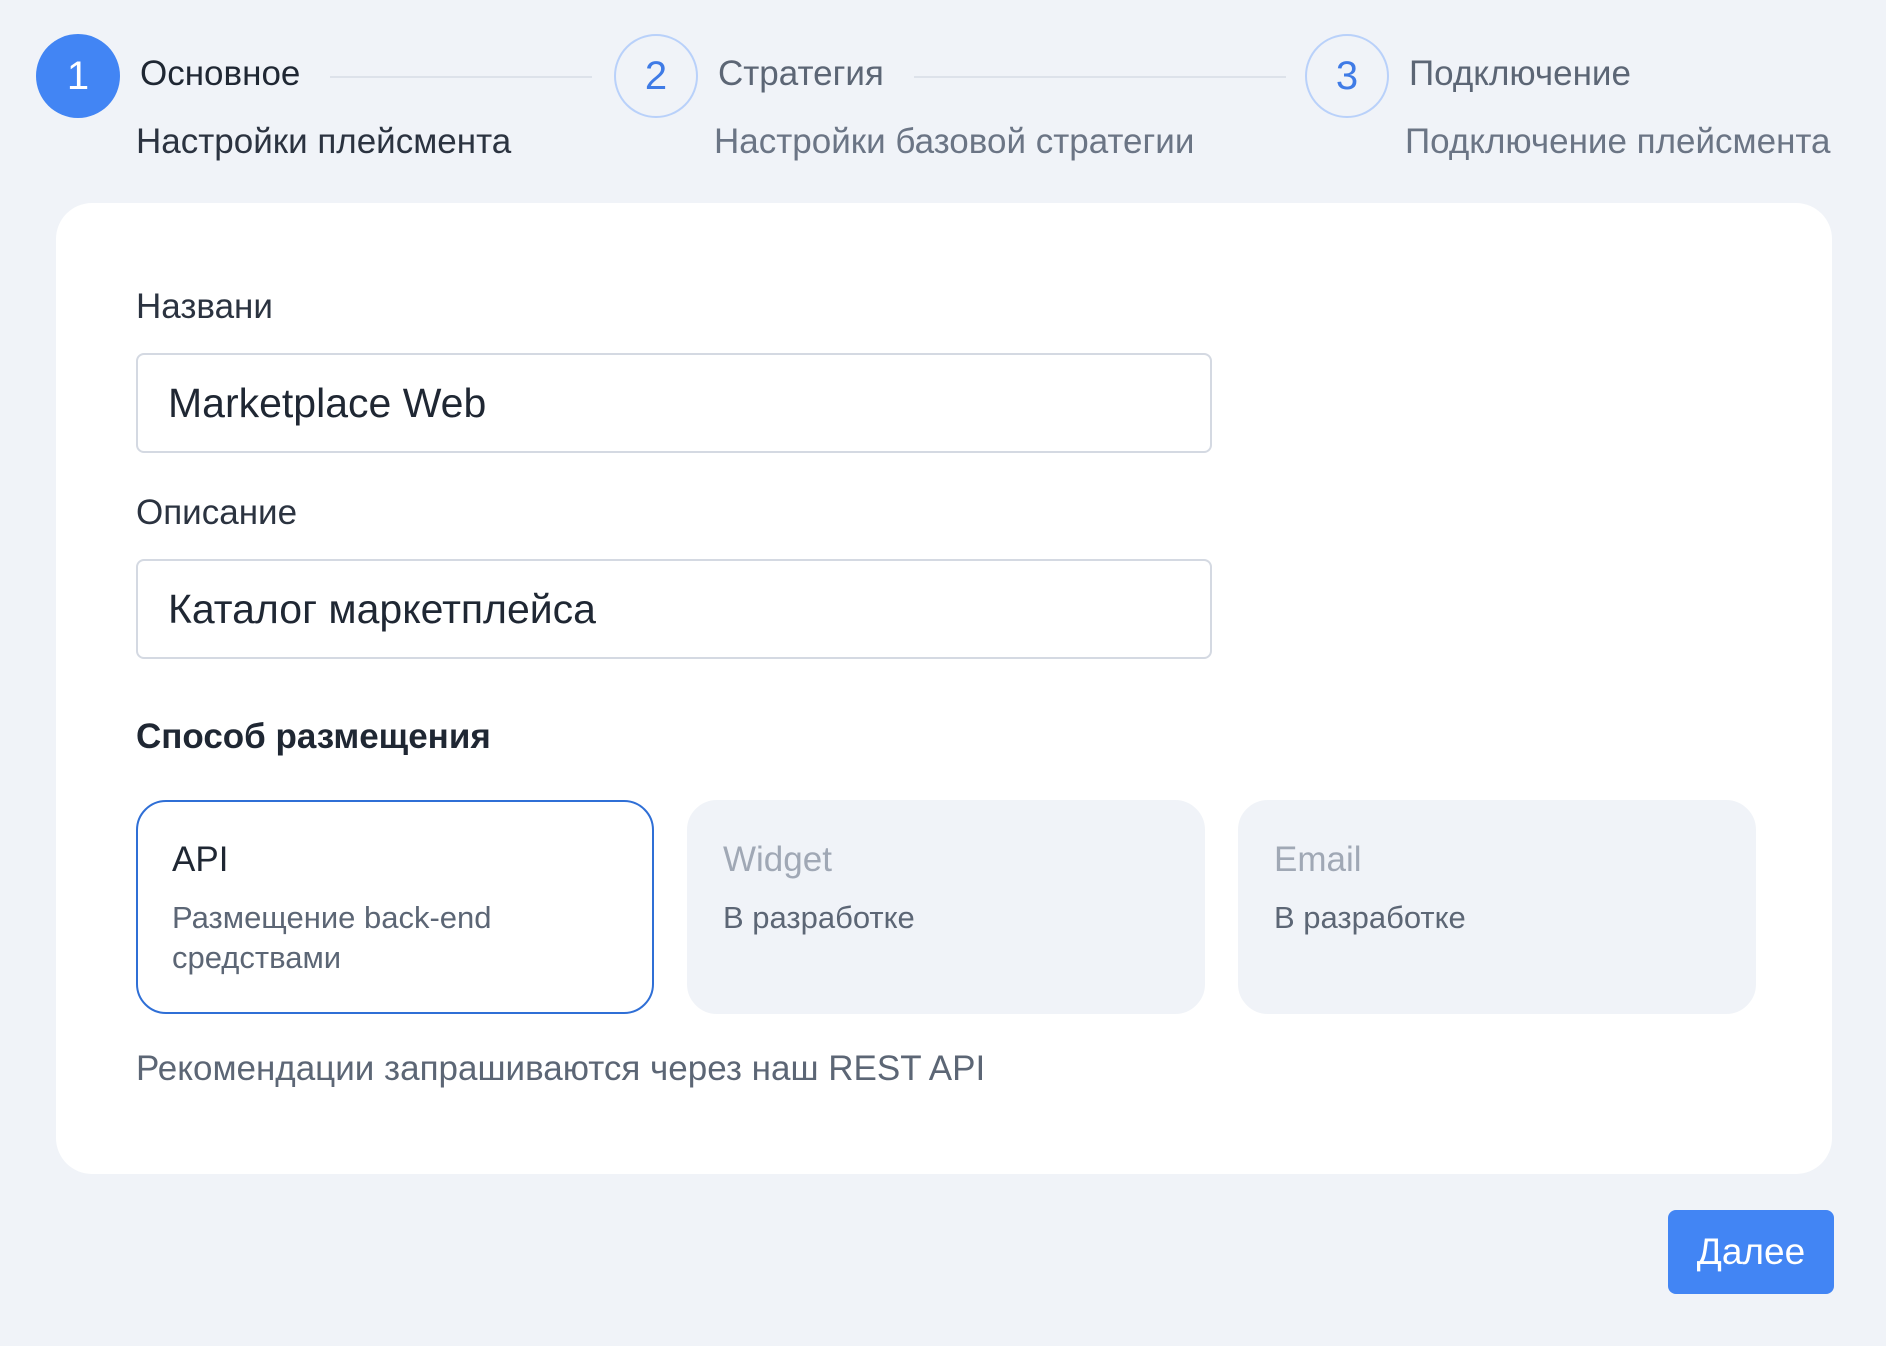  Describe the element at coordinates (1497, 907) in the screenshot. I see `placement-option-email: Email В разработке` at that location.